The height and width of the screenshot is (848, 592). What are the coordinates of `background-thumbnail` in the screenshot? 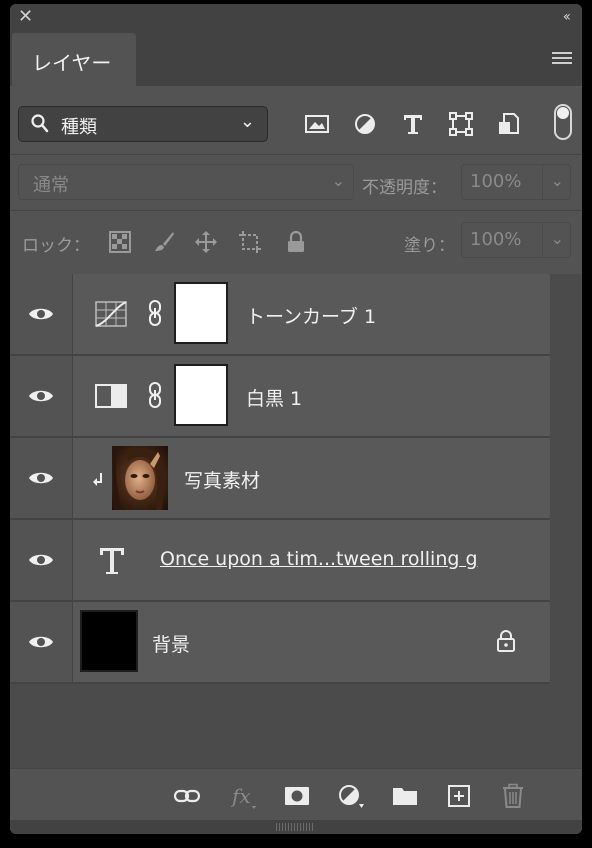 It's located at (109, 641).